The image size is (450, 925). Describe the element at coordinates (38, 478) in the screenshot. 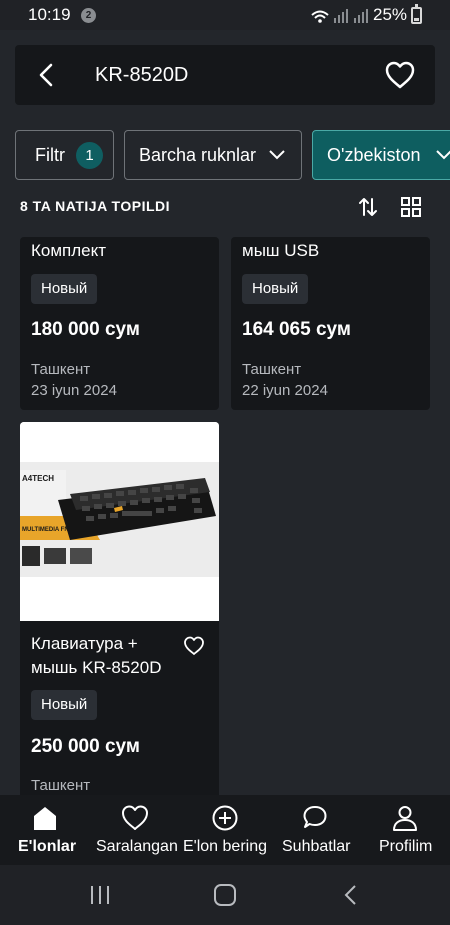

I see `brand-logo: A4TECH` at that location.